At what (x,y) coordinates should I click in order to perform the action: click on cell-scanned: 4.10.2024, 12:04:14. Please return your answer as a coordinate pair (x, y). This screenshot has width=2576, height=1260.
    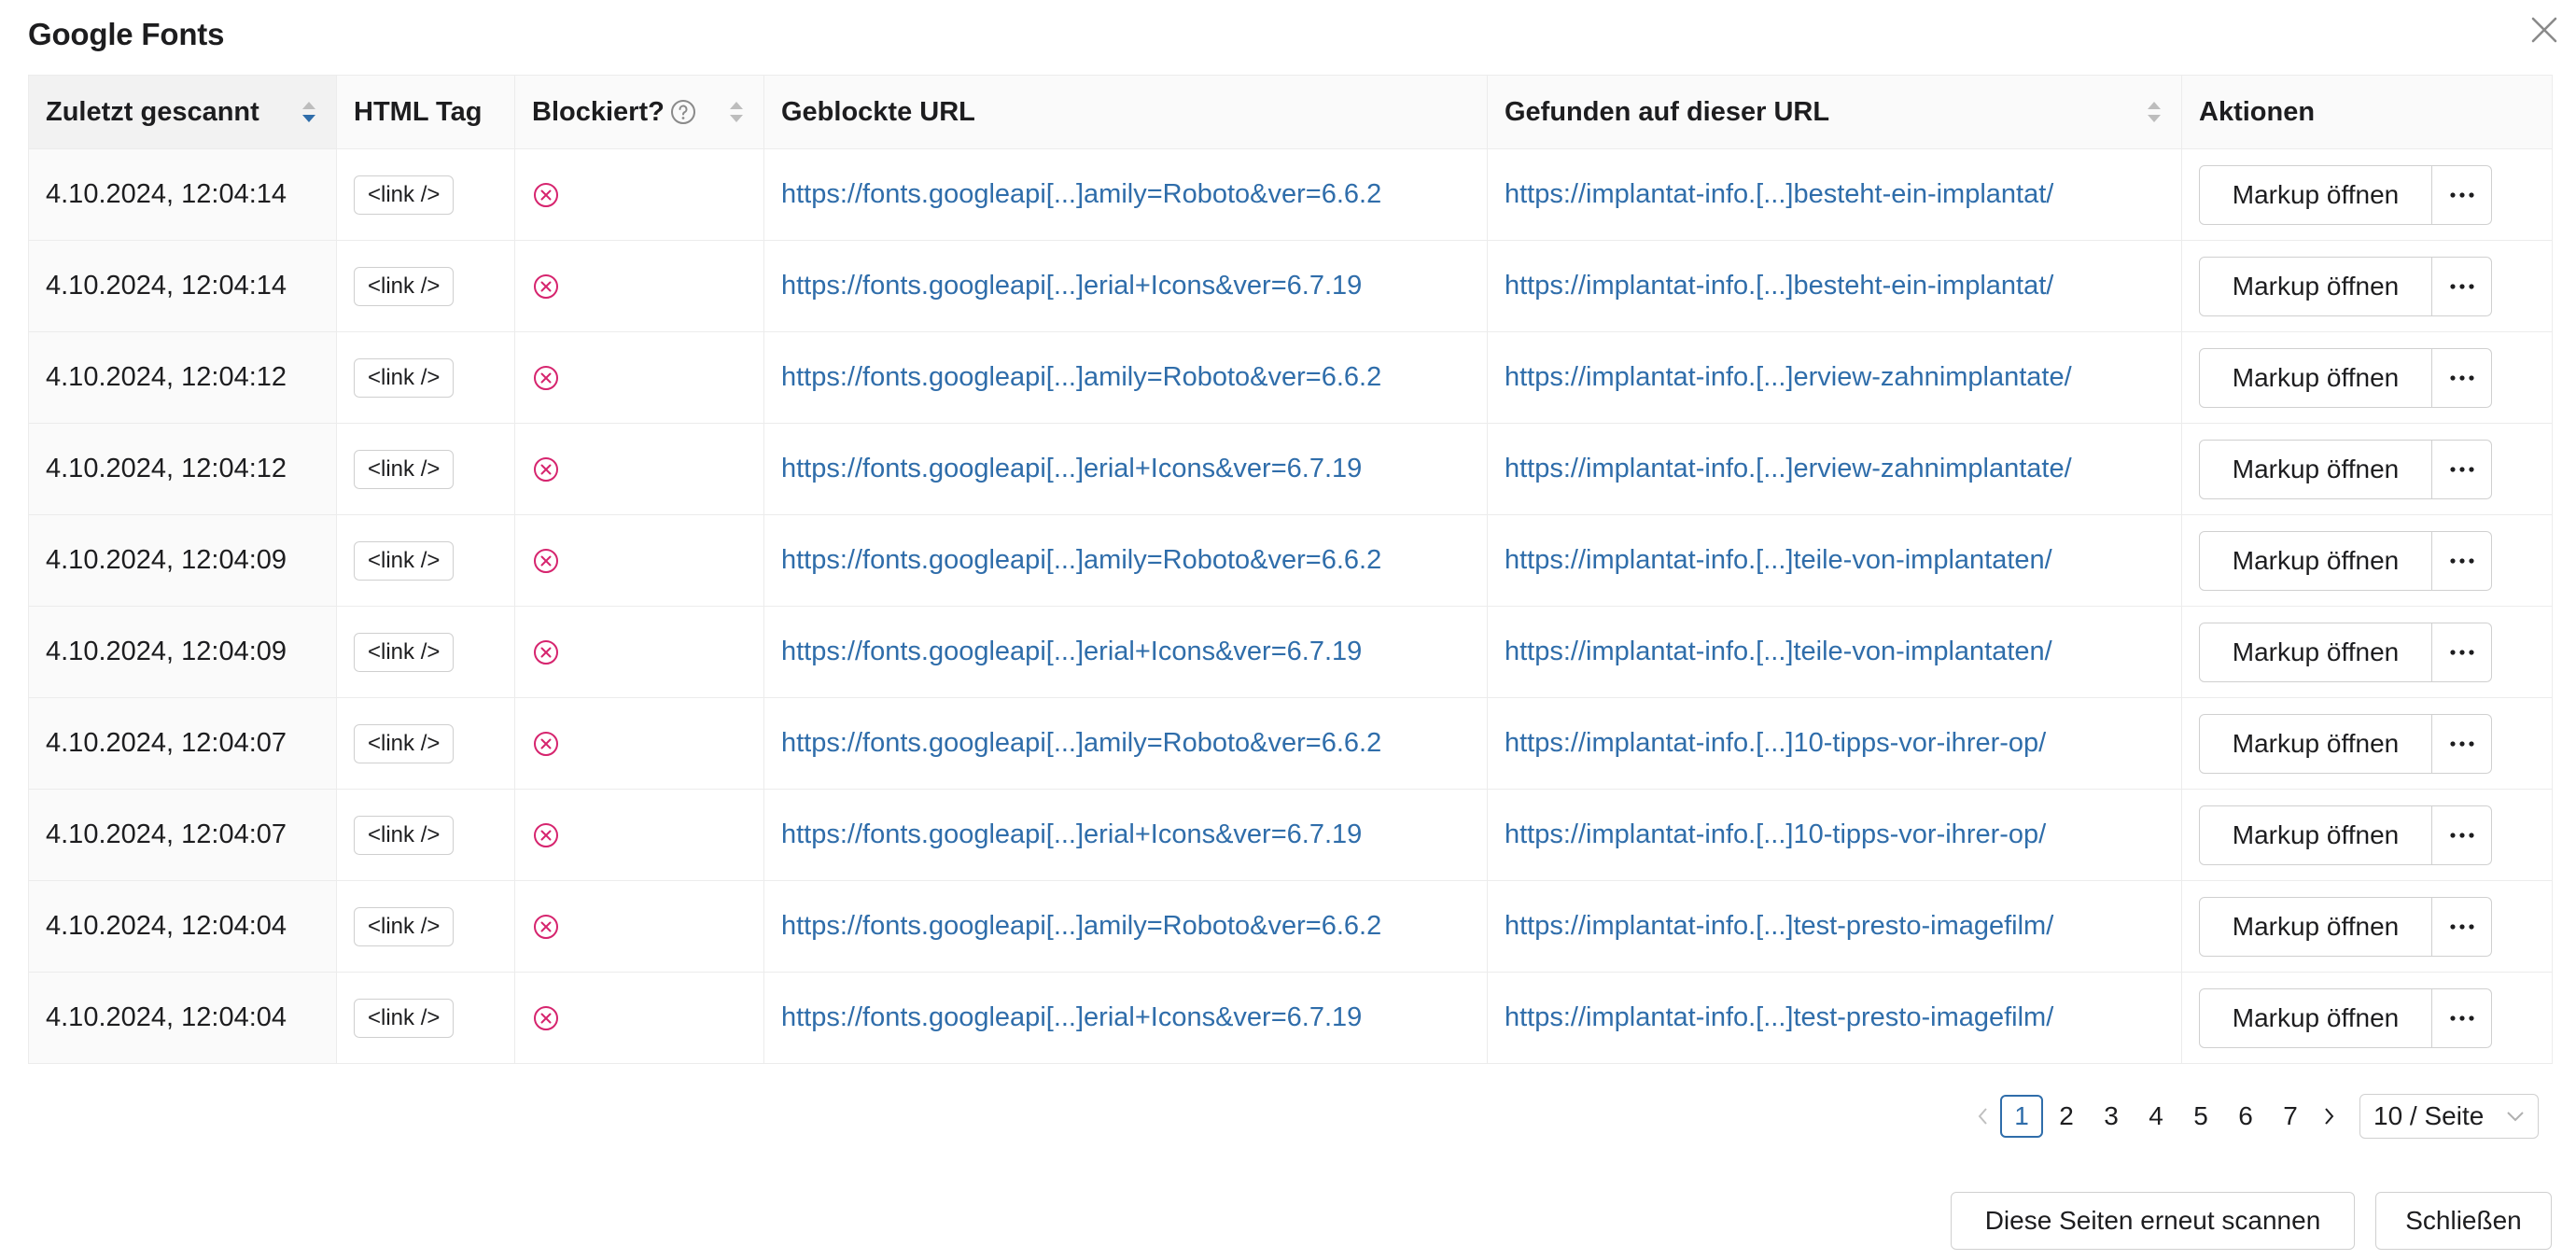
    Looking at the image, I should click on (182, 286).